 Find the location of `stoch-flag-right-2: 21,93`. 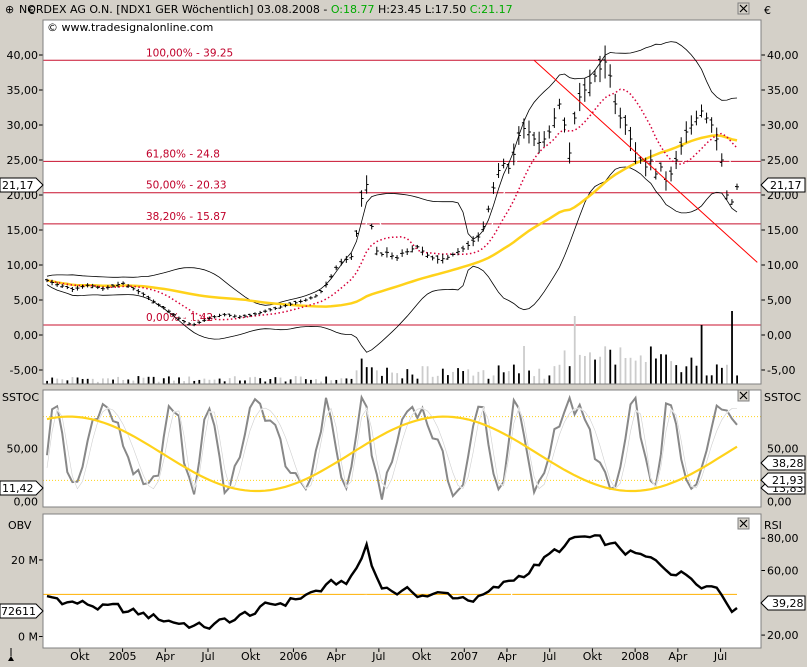

stoch-flag-right-2: 21,93 is located at coordinates (783, 480).